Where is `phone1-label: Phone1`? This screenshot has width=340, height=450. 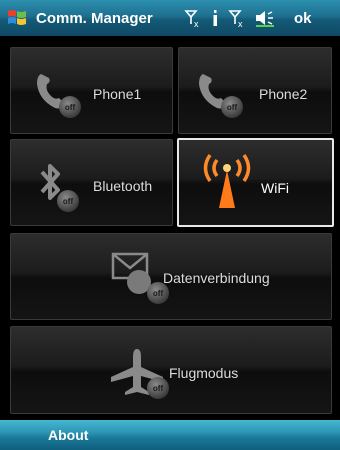
phone1-label: Phone1 is located at coordinates (117, 94).